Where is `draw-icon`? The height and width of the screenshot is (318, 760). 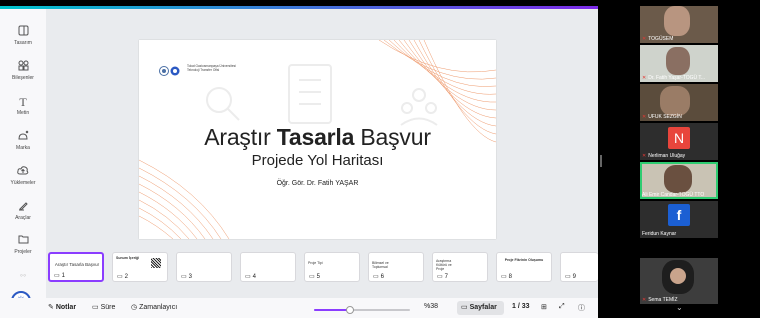
draw-icon is located at coordinates (23, 207).